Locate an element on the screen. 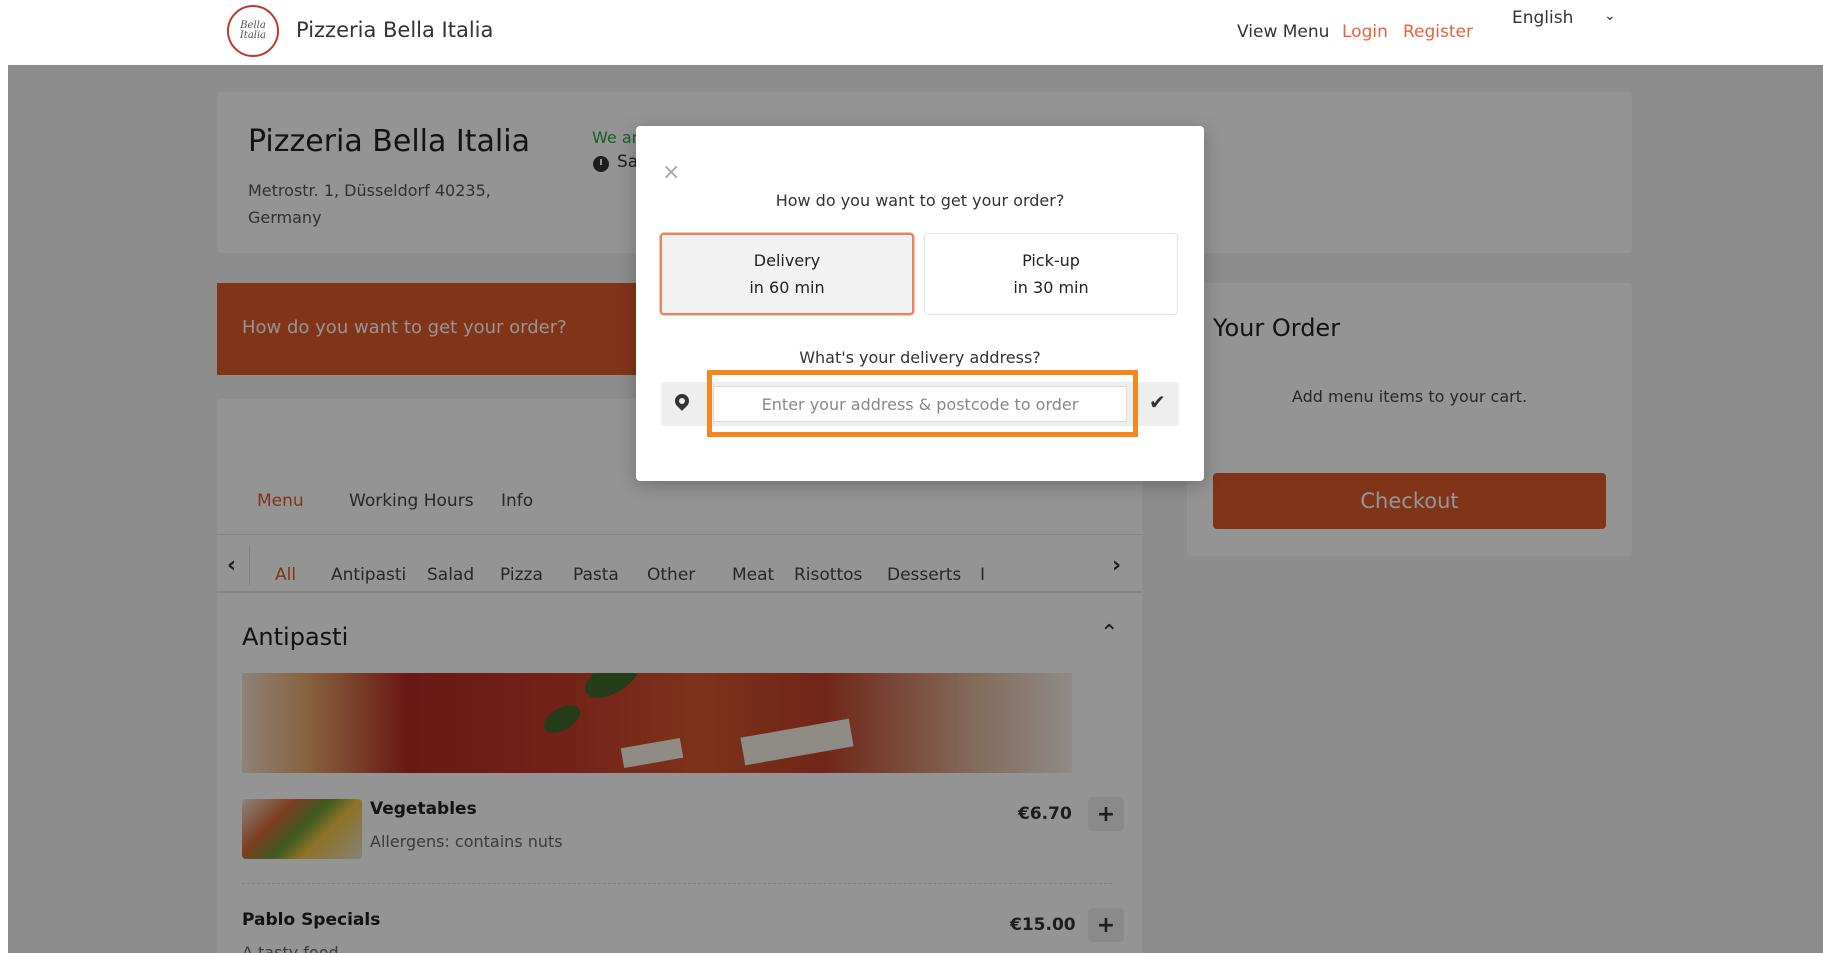  brand-name: Pizzeria Bella Italia is located at coordinates (394, 30).